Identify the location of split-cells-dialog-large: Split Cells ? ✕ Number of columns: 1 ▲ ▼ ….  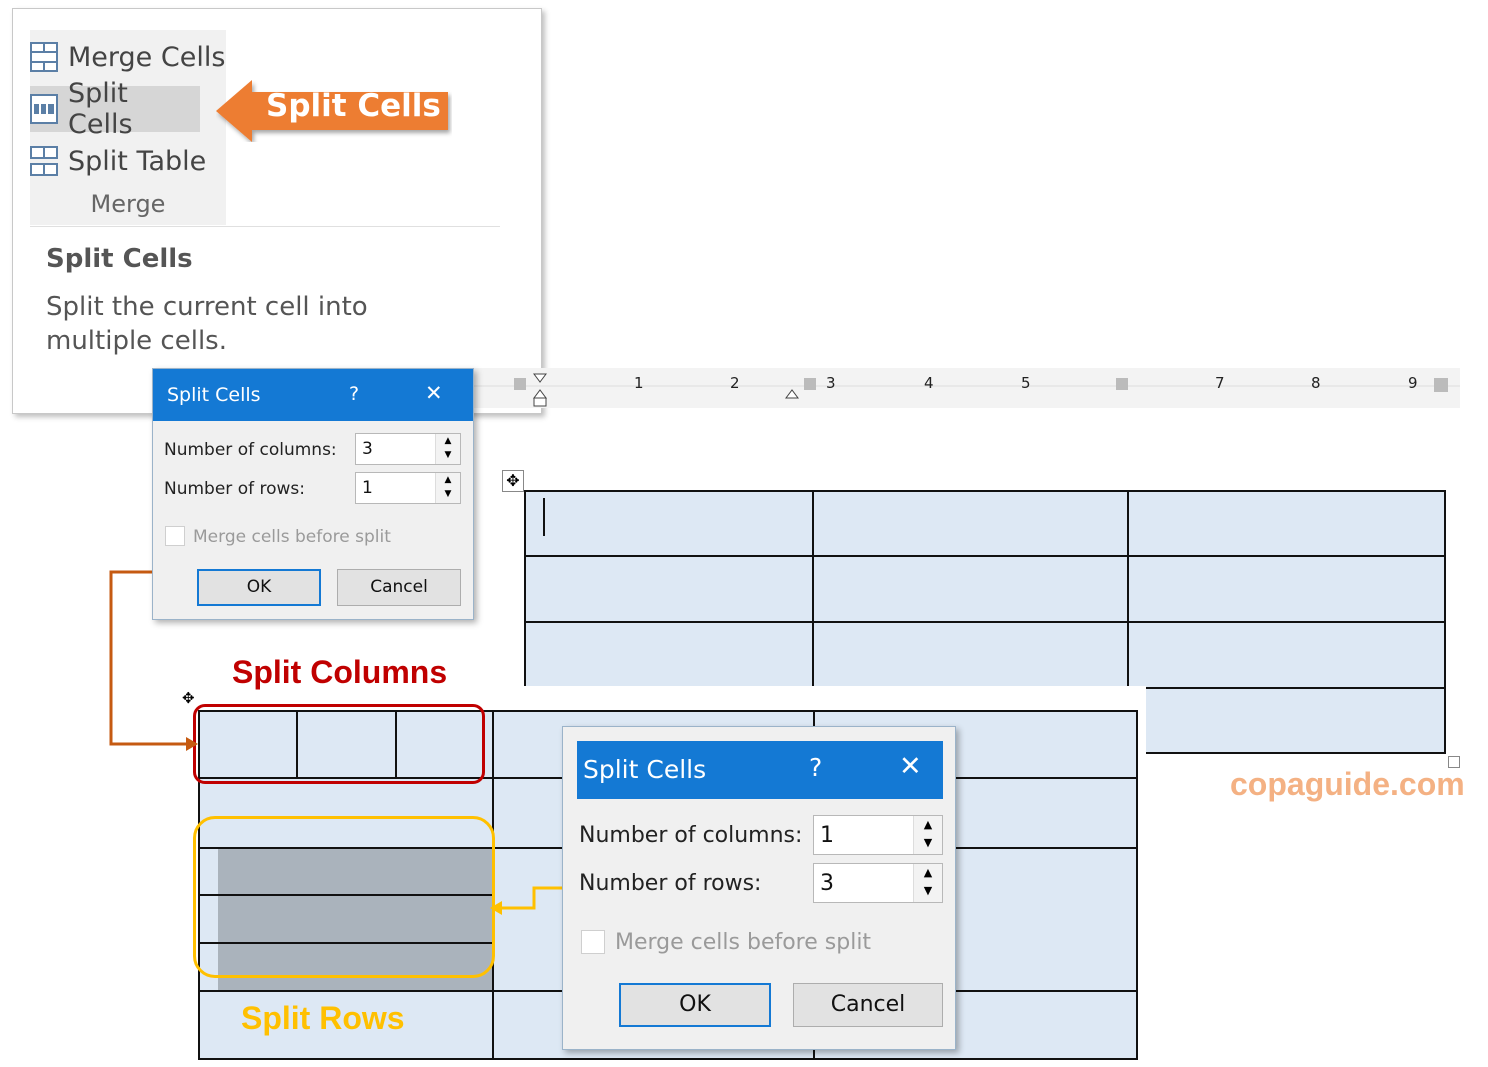
(759, 888).